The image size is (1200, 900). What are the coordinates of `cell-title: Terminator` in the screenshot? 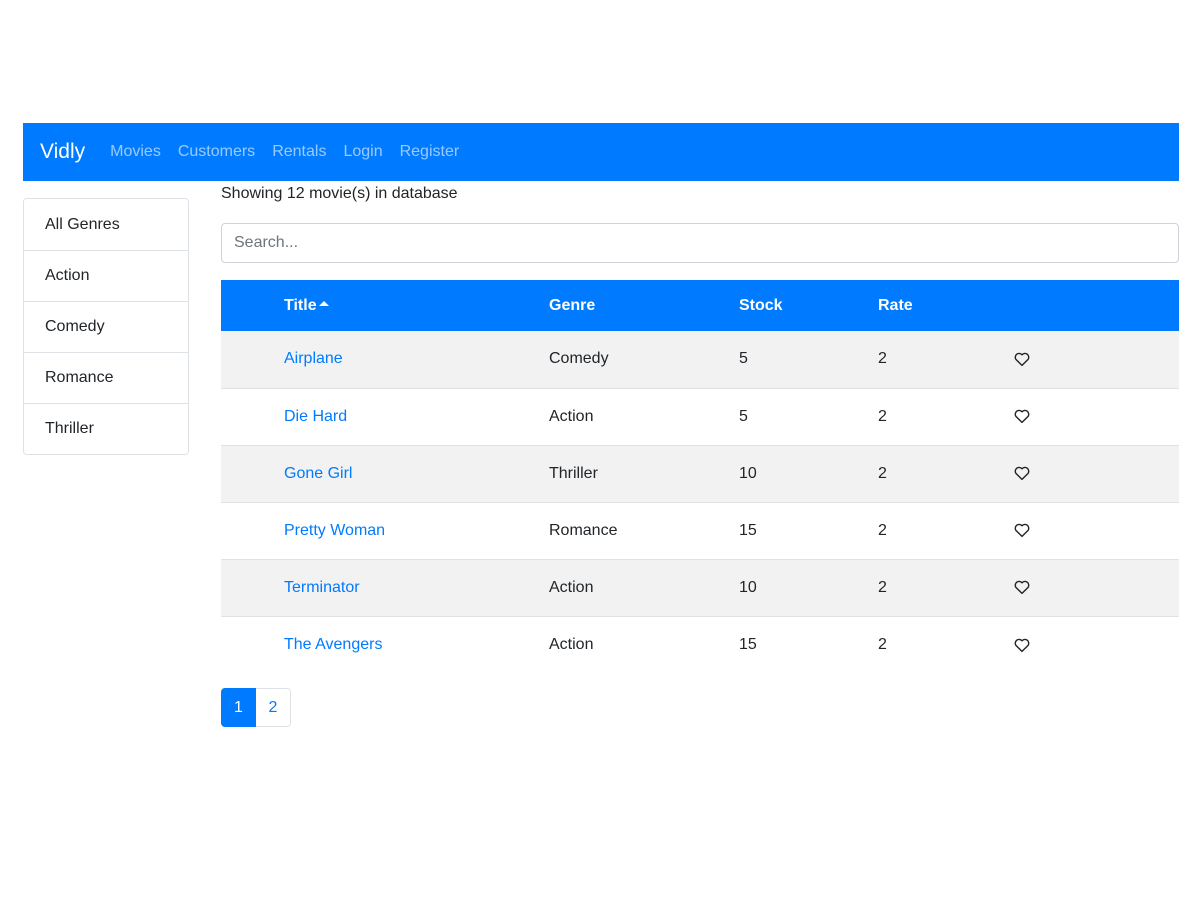 It's located at (416, 587).